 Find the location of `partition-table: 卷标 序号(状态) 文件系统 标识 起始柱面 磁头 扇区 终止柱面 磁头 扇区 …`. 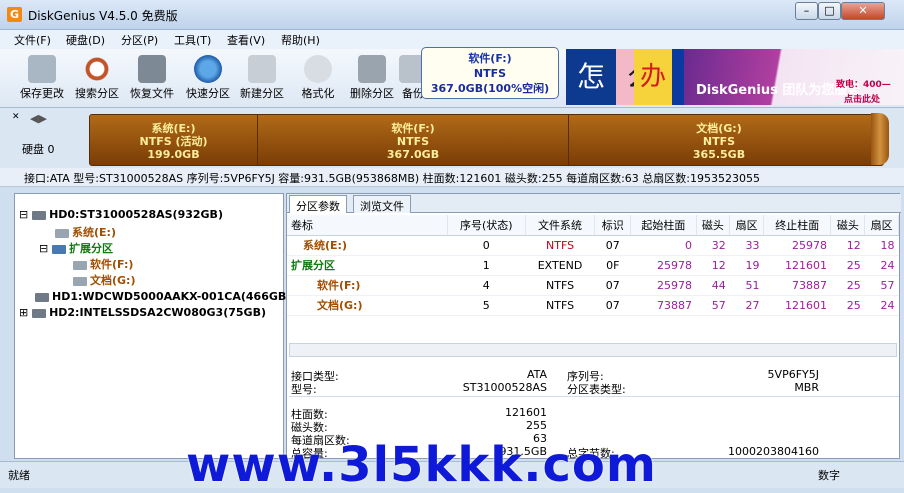

partition-table: 卷标 序号(状态) 文件系统 标识 起始柱面 磁头 扇区 终止柱面 磁头 扇区 … is located at coordinates (593, 265).